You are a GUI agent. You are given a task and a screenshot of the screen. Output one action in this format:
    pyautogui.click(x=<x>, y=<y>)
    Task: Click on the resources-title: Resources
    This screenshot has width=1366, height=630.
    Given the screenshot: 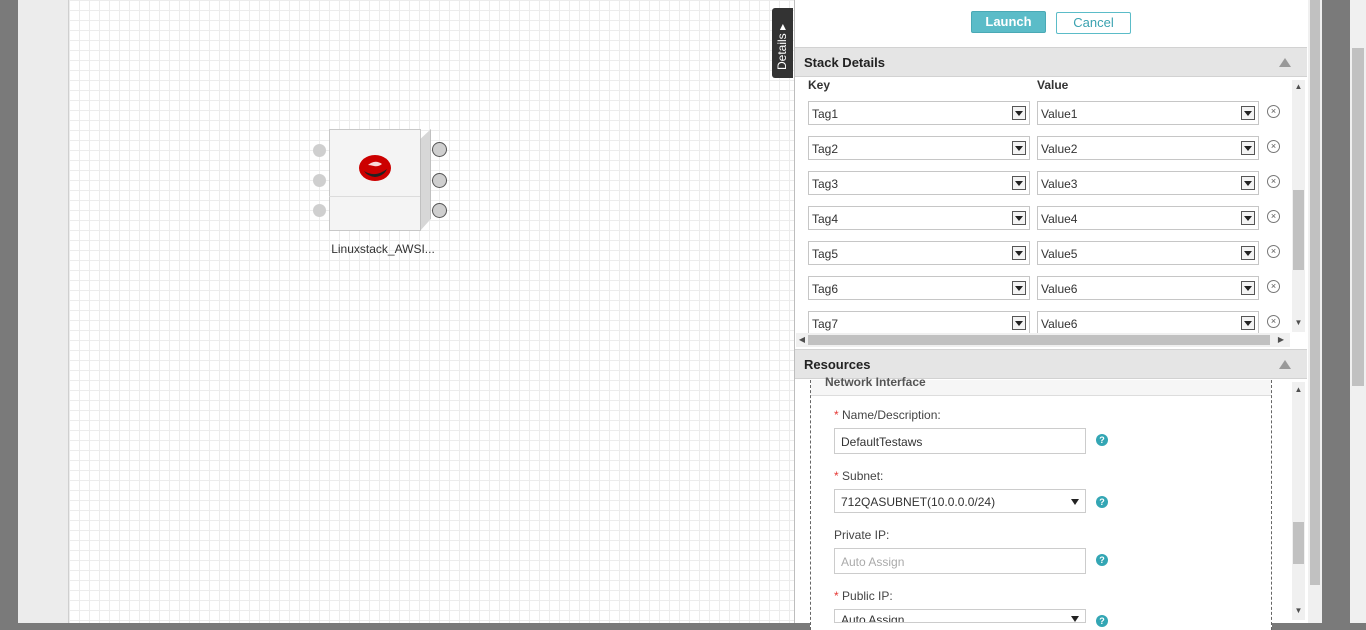 What is the action you would take?
    pyautogui.click(x=837, y=364)
    